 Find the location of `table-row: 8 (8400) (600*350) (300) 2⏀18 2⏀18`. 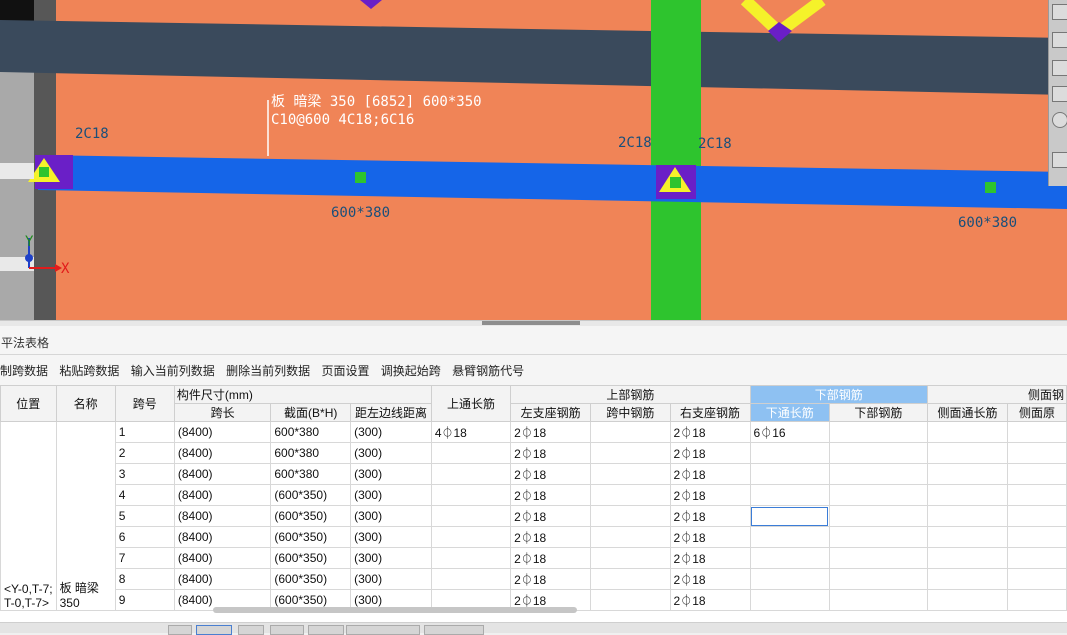

table-row: 8 (8400) (600*350) (300) 2⏀18 2⏀18 is located at coordinates (534, 579).